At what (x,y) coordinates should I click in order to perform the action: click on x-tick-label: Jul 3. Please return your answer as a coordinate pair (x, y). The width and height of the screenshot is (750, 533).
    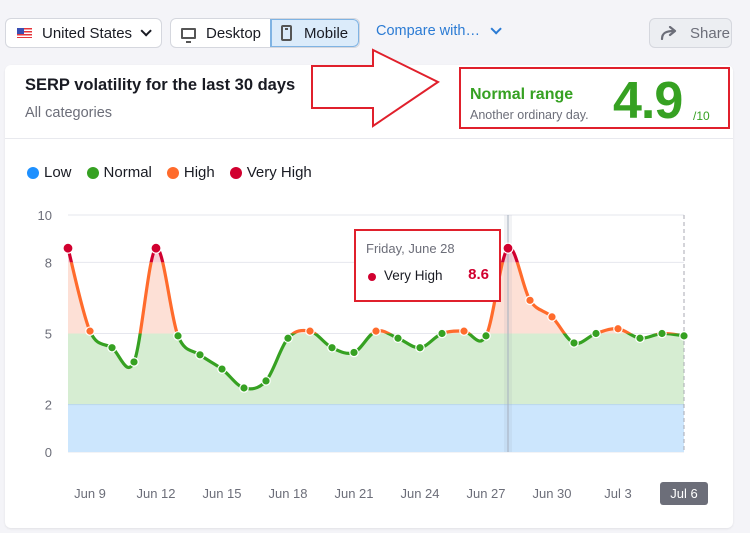
    Looking at the image, I should click on (617, 493).